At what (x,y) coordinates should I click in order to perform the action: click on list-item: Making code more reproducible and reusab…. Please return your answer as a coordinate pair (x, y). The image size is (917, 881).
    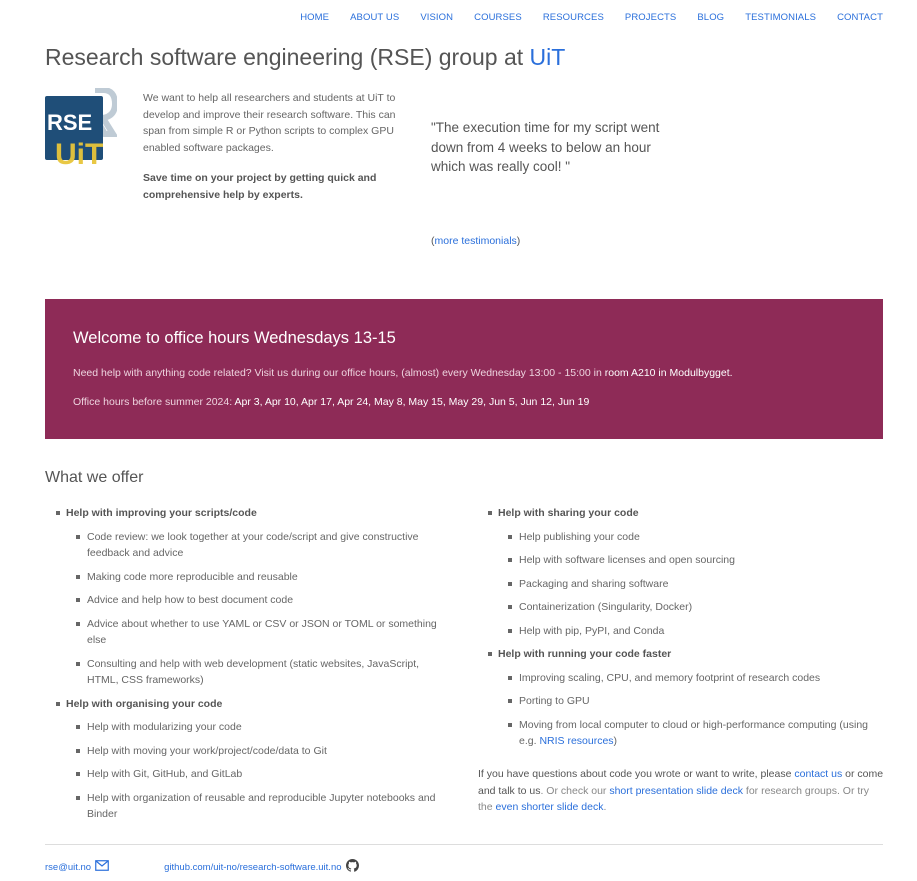
    Looking at the image, I should click on (255, 577).